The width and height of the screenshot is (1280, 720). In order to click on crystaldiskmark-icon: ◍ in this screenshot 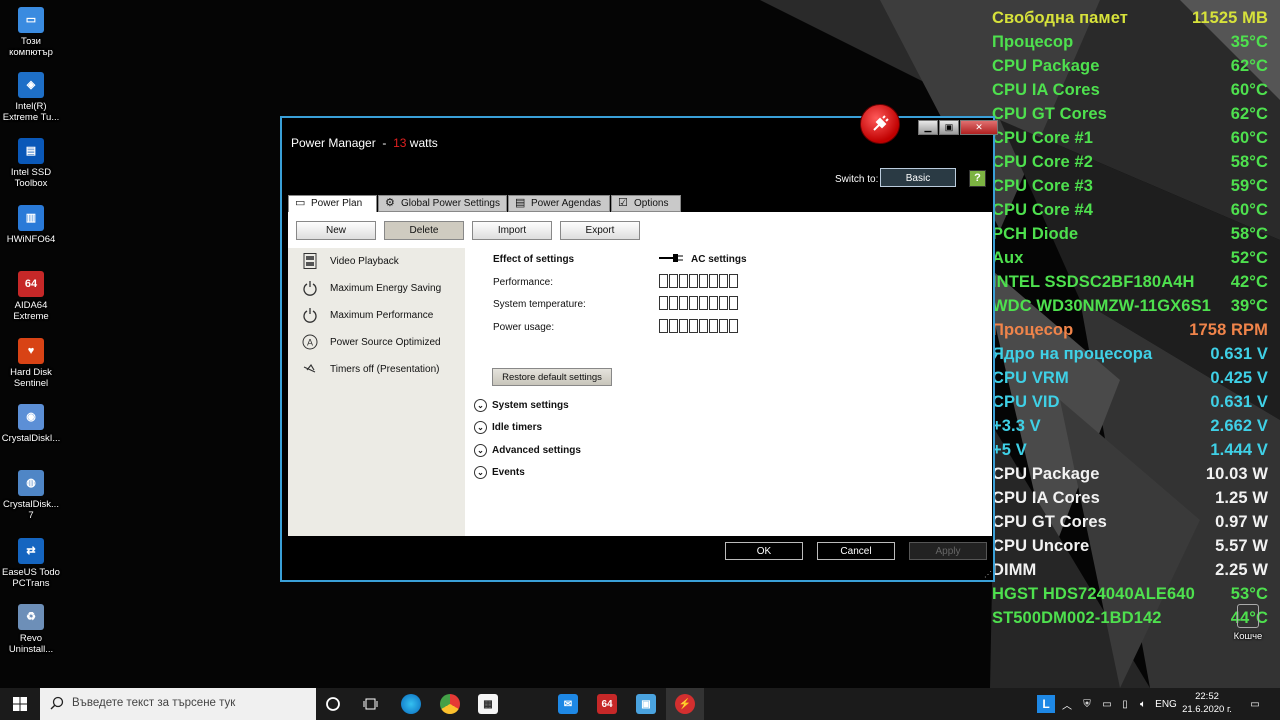, I will do `click(31, 483)`.